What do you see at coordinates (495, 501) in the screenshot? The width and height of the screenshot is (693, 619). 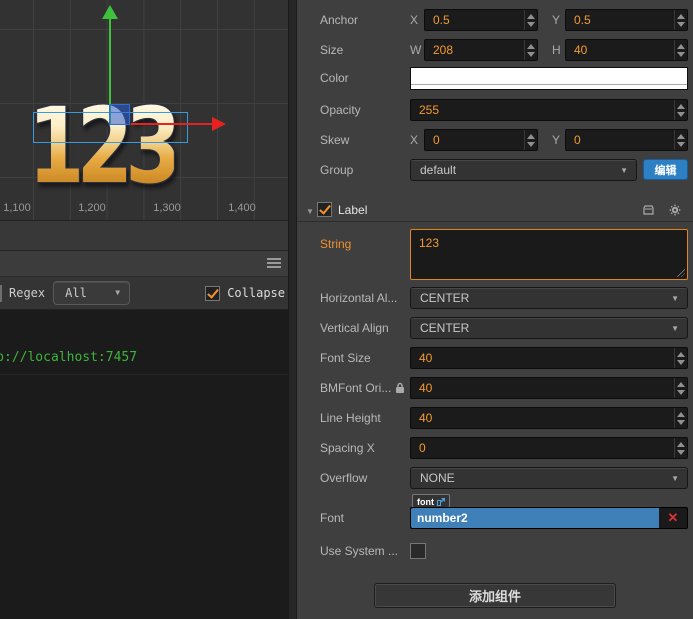 I see `font-type-tag-row: font` at bounding box center [495, 501].